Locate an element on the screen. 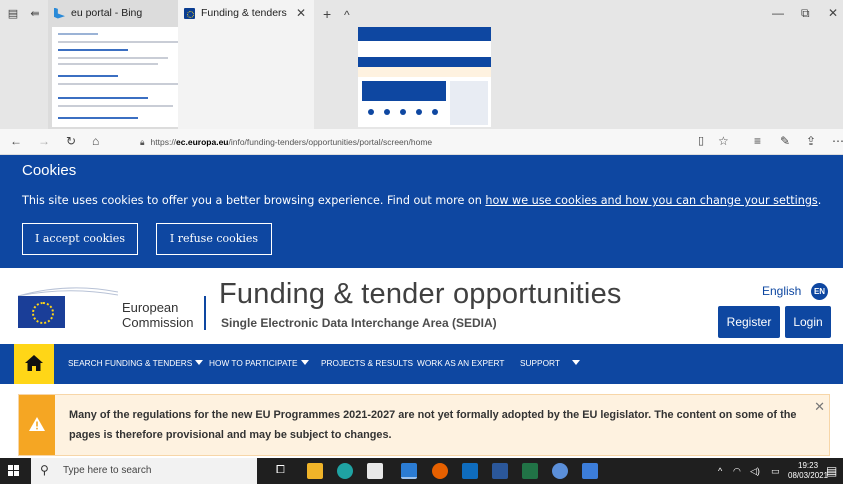 The image size is (843, 484). cookie-suffix: . is located at coordinates (819, 200).